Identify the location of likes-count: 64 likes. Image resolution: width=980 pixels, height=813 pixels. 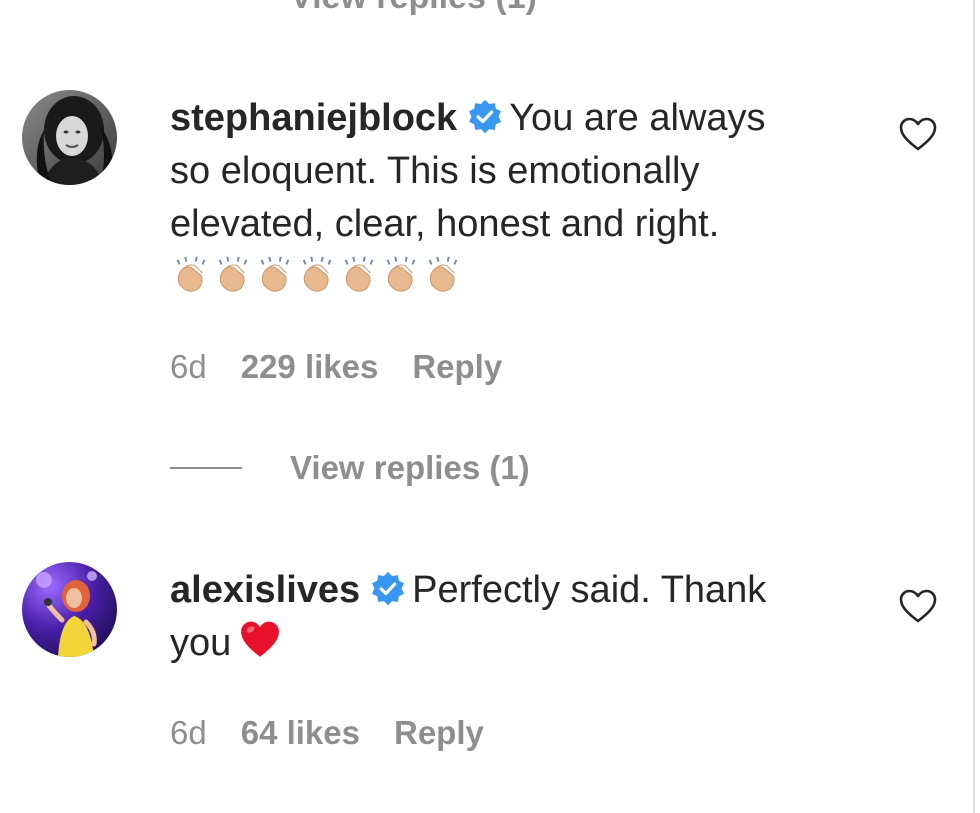
(300, 732).